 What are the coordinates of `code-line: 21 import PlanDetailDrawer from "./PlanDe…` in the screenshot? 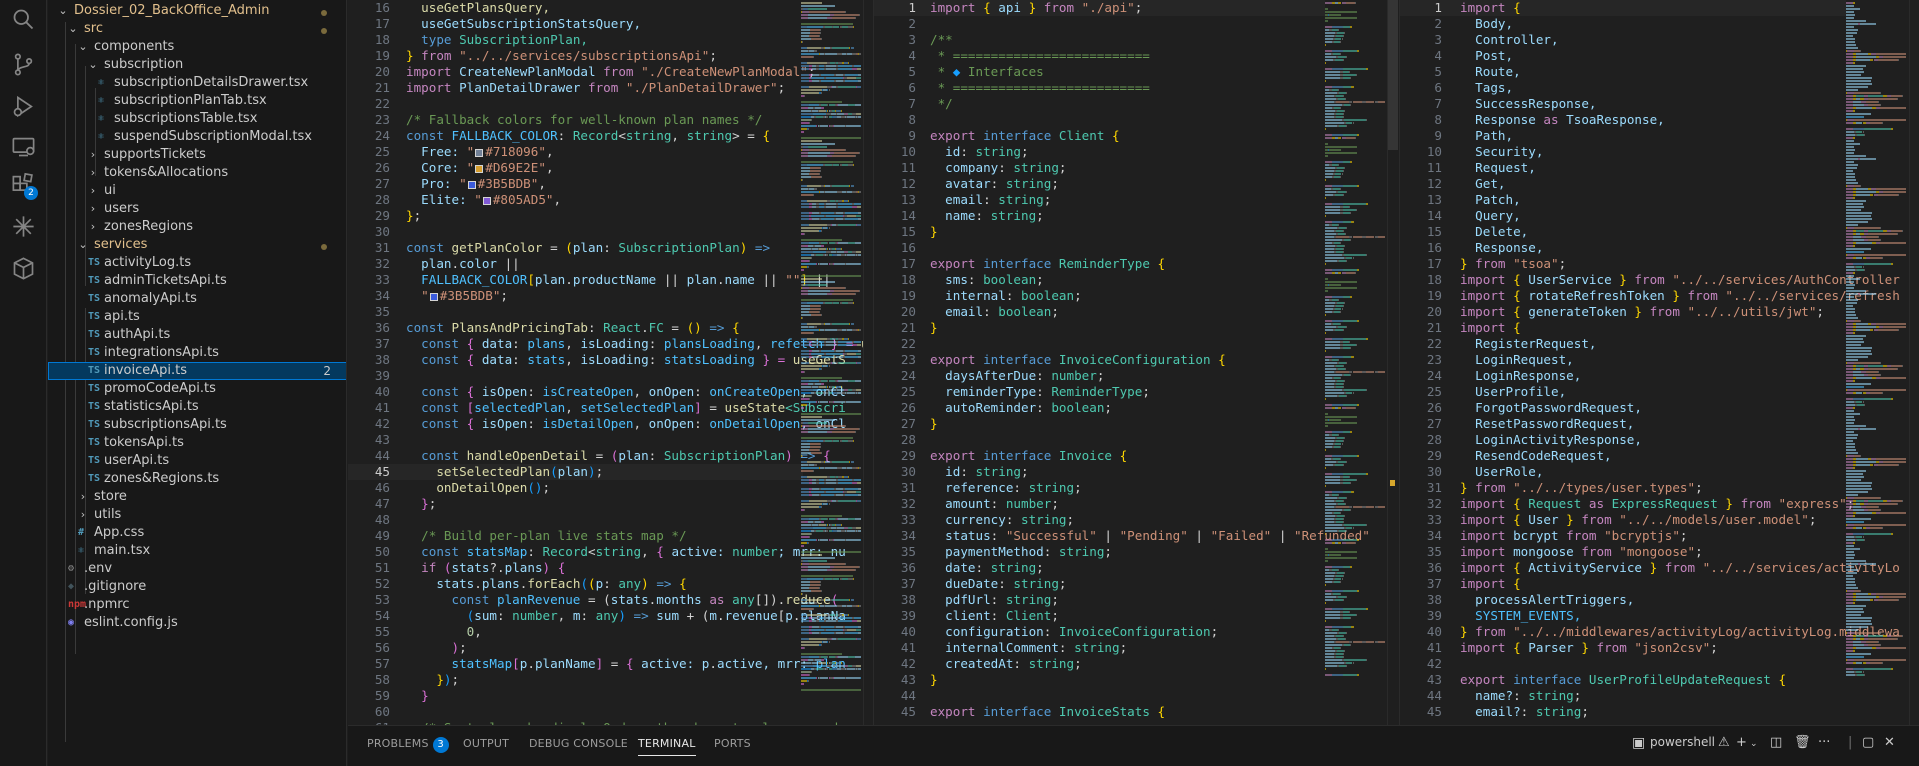 It's located at (575, 88).